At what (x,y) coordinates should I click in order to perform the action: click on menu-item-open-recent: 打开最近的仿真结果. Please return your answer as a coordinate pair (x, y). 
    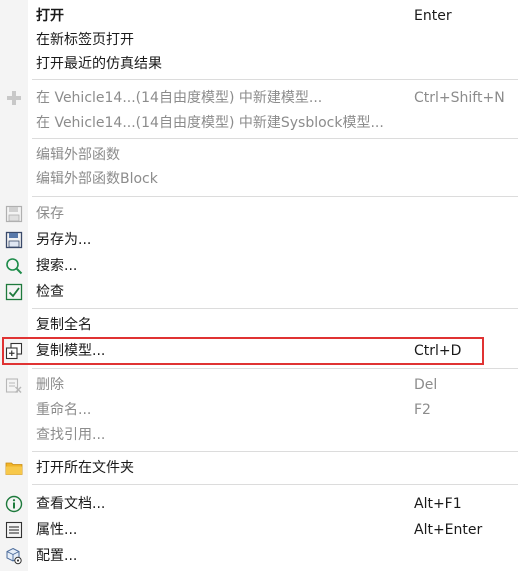
    Looking at the image, I should click on (263, 64).